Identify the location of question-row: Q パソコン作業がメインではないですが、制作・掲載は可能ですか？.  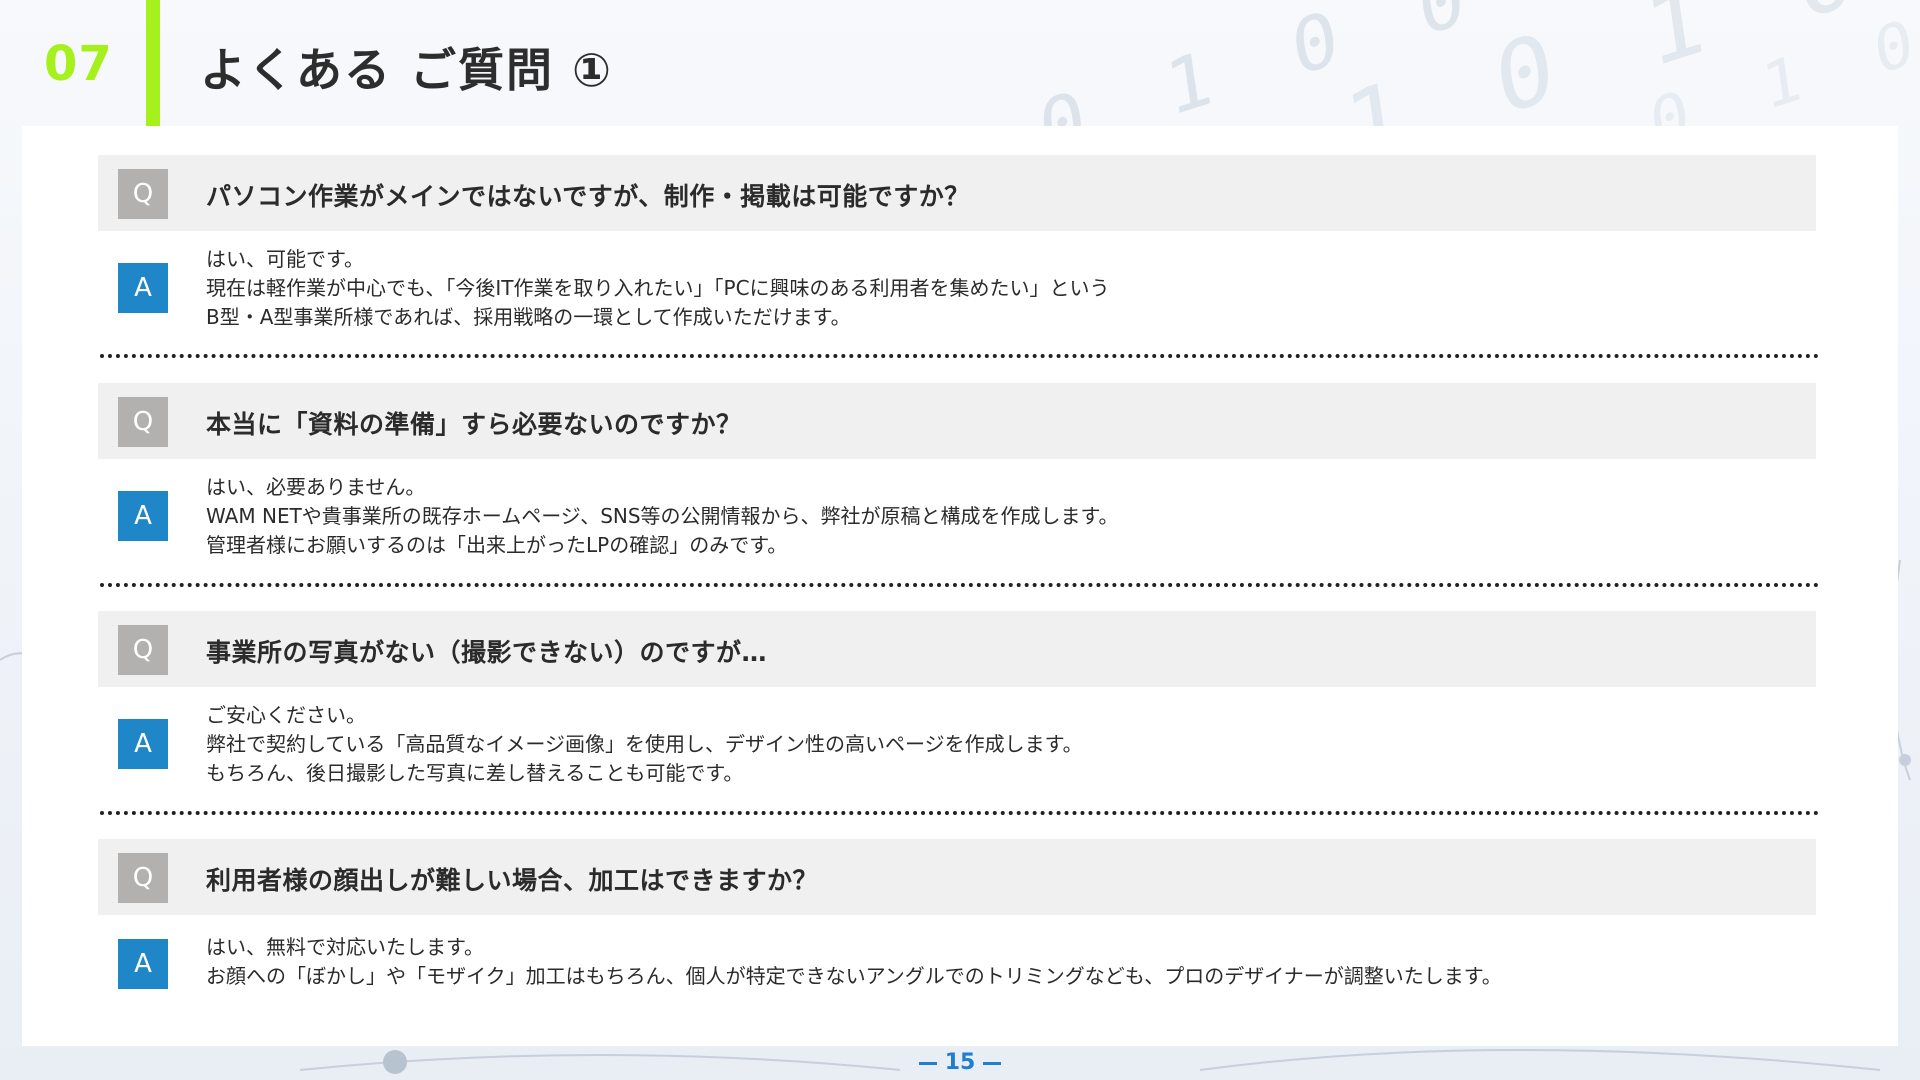
(957, 193).